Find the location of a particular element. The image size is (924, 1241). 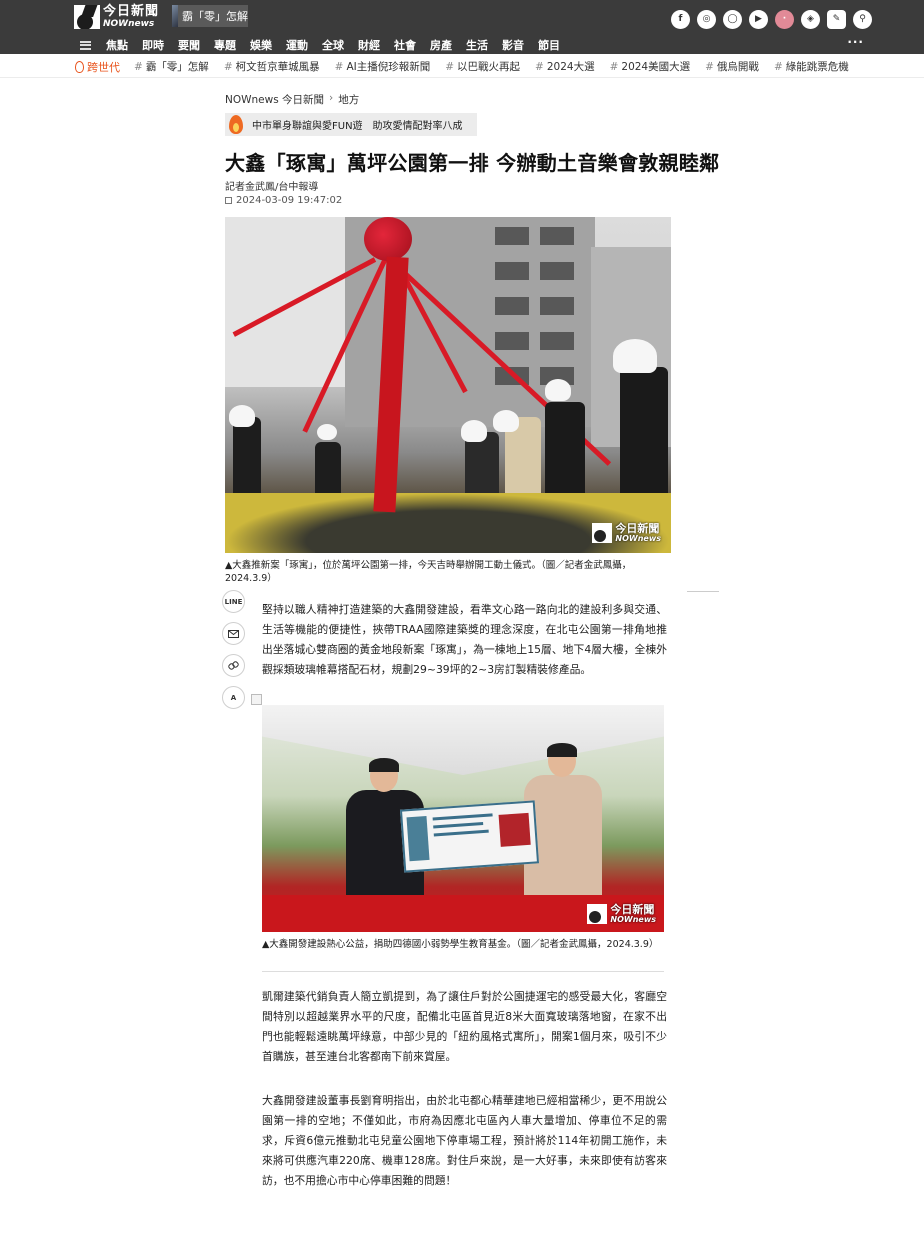

logo-mark-icon is located at coordinates (87, 17).